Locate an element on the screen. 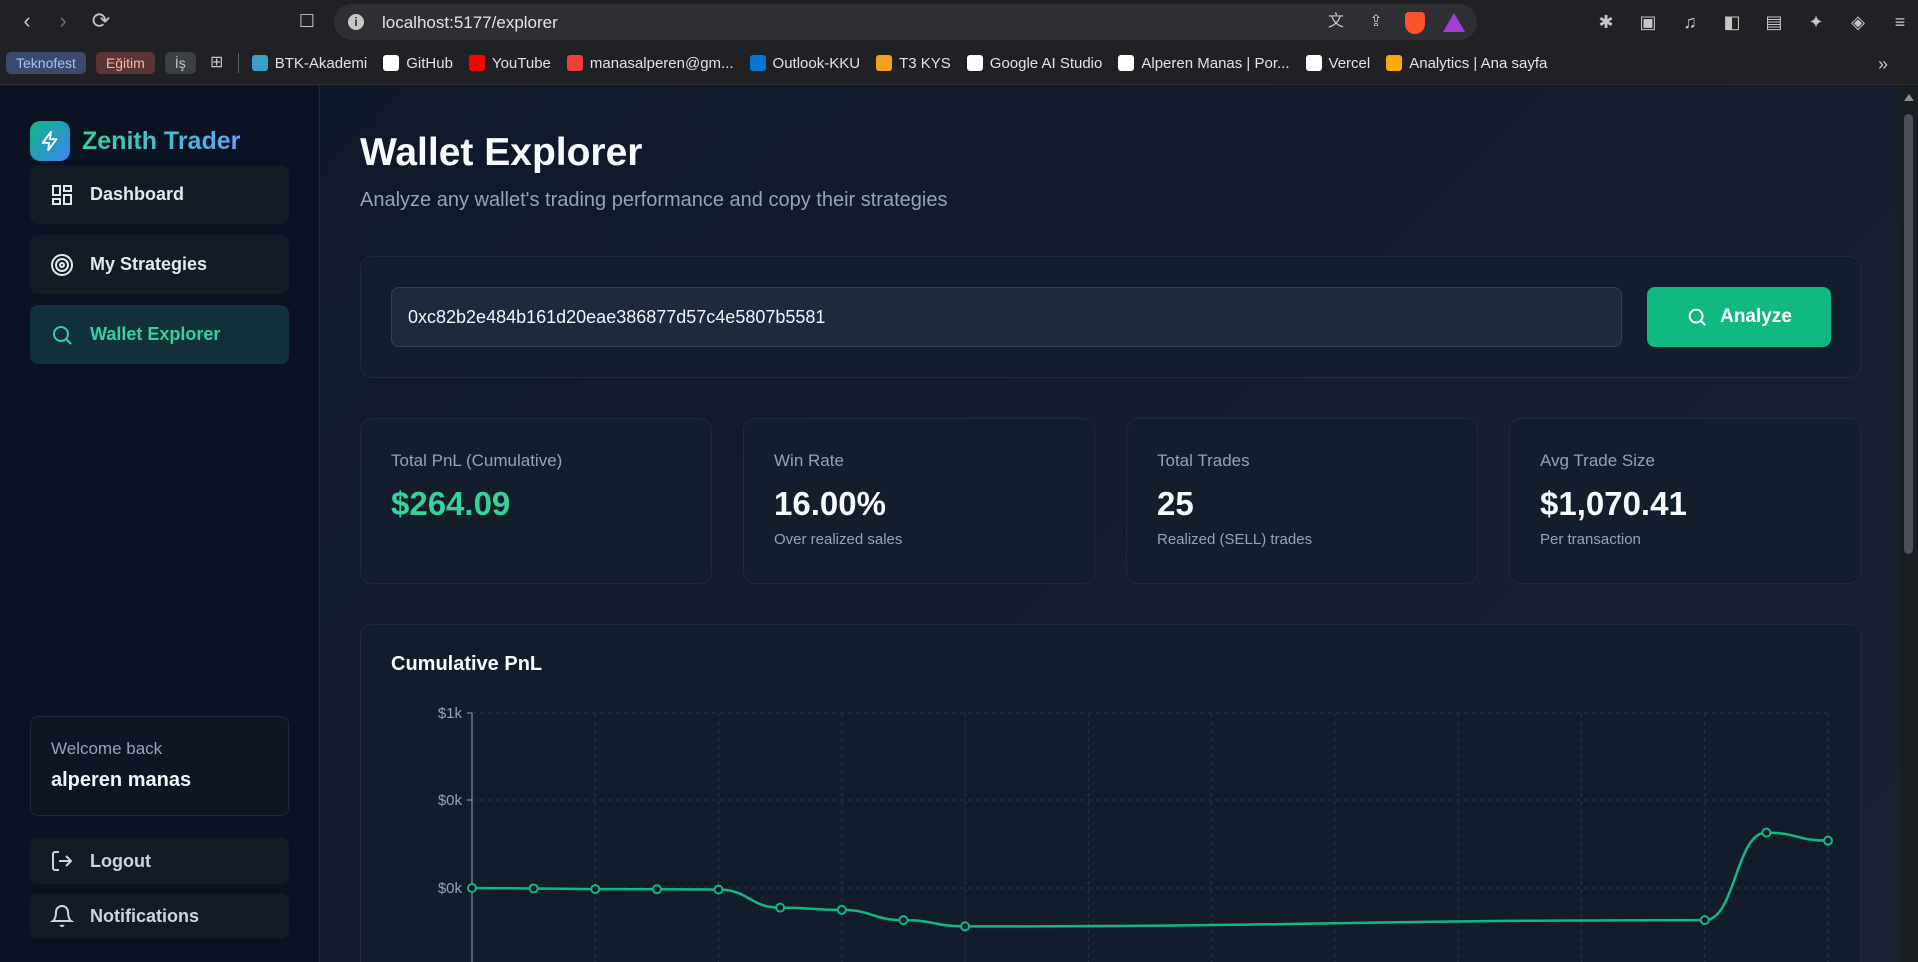  bookmark-link: Vercel is located at coordinates (1338, 63).